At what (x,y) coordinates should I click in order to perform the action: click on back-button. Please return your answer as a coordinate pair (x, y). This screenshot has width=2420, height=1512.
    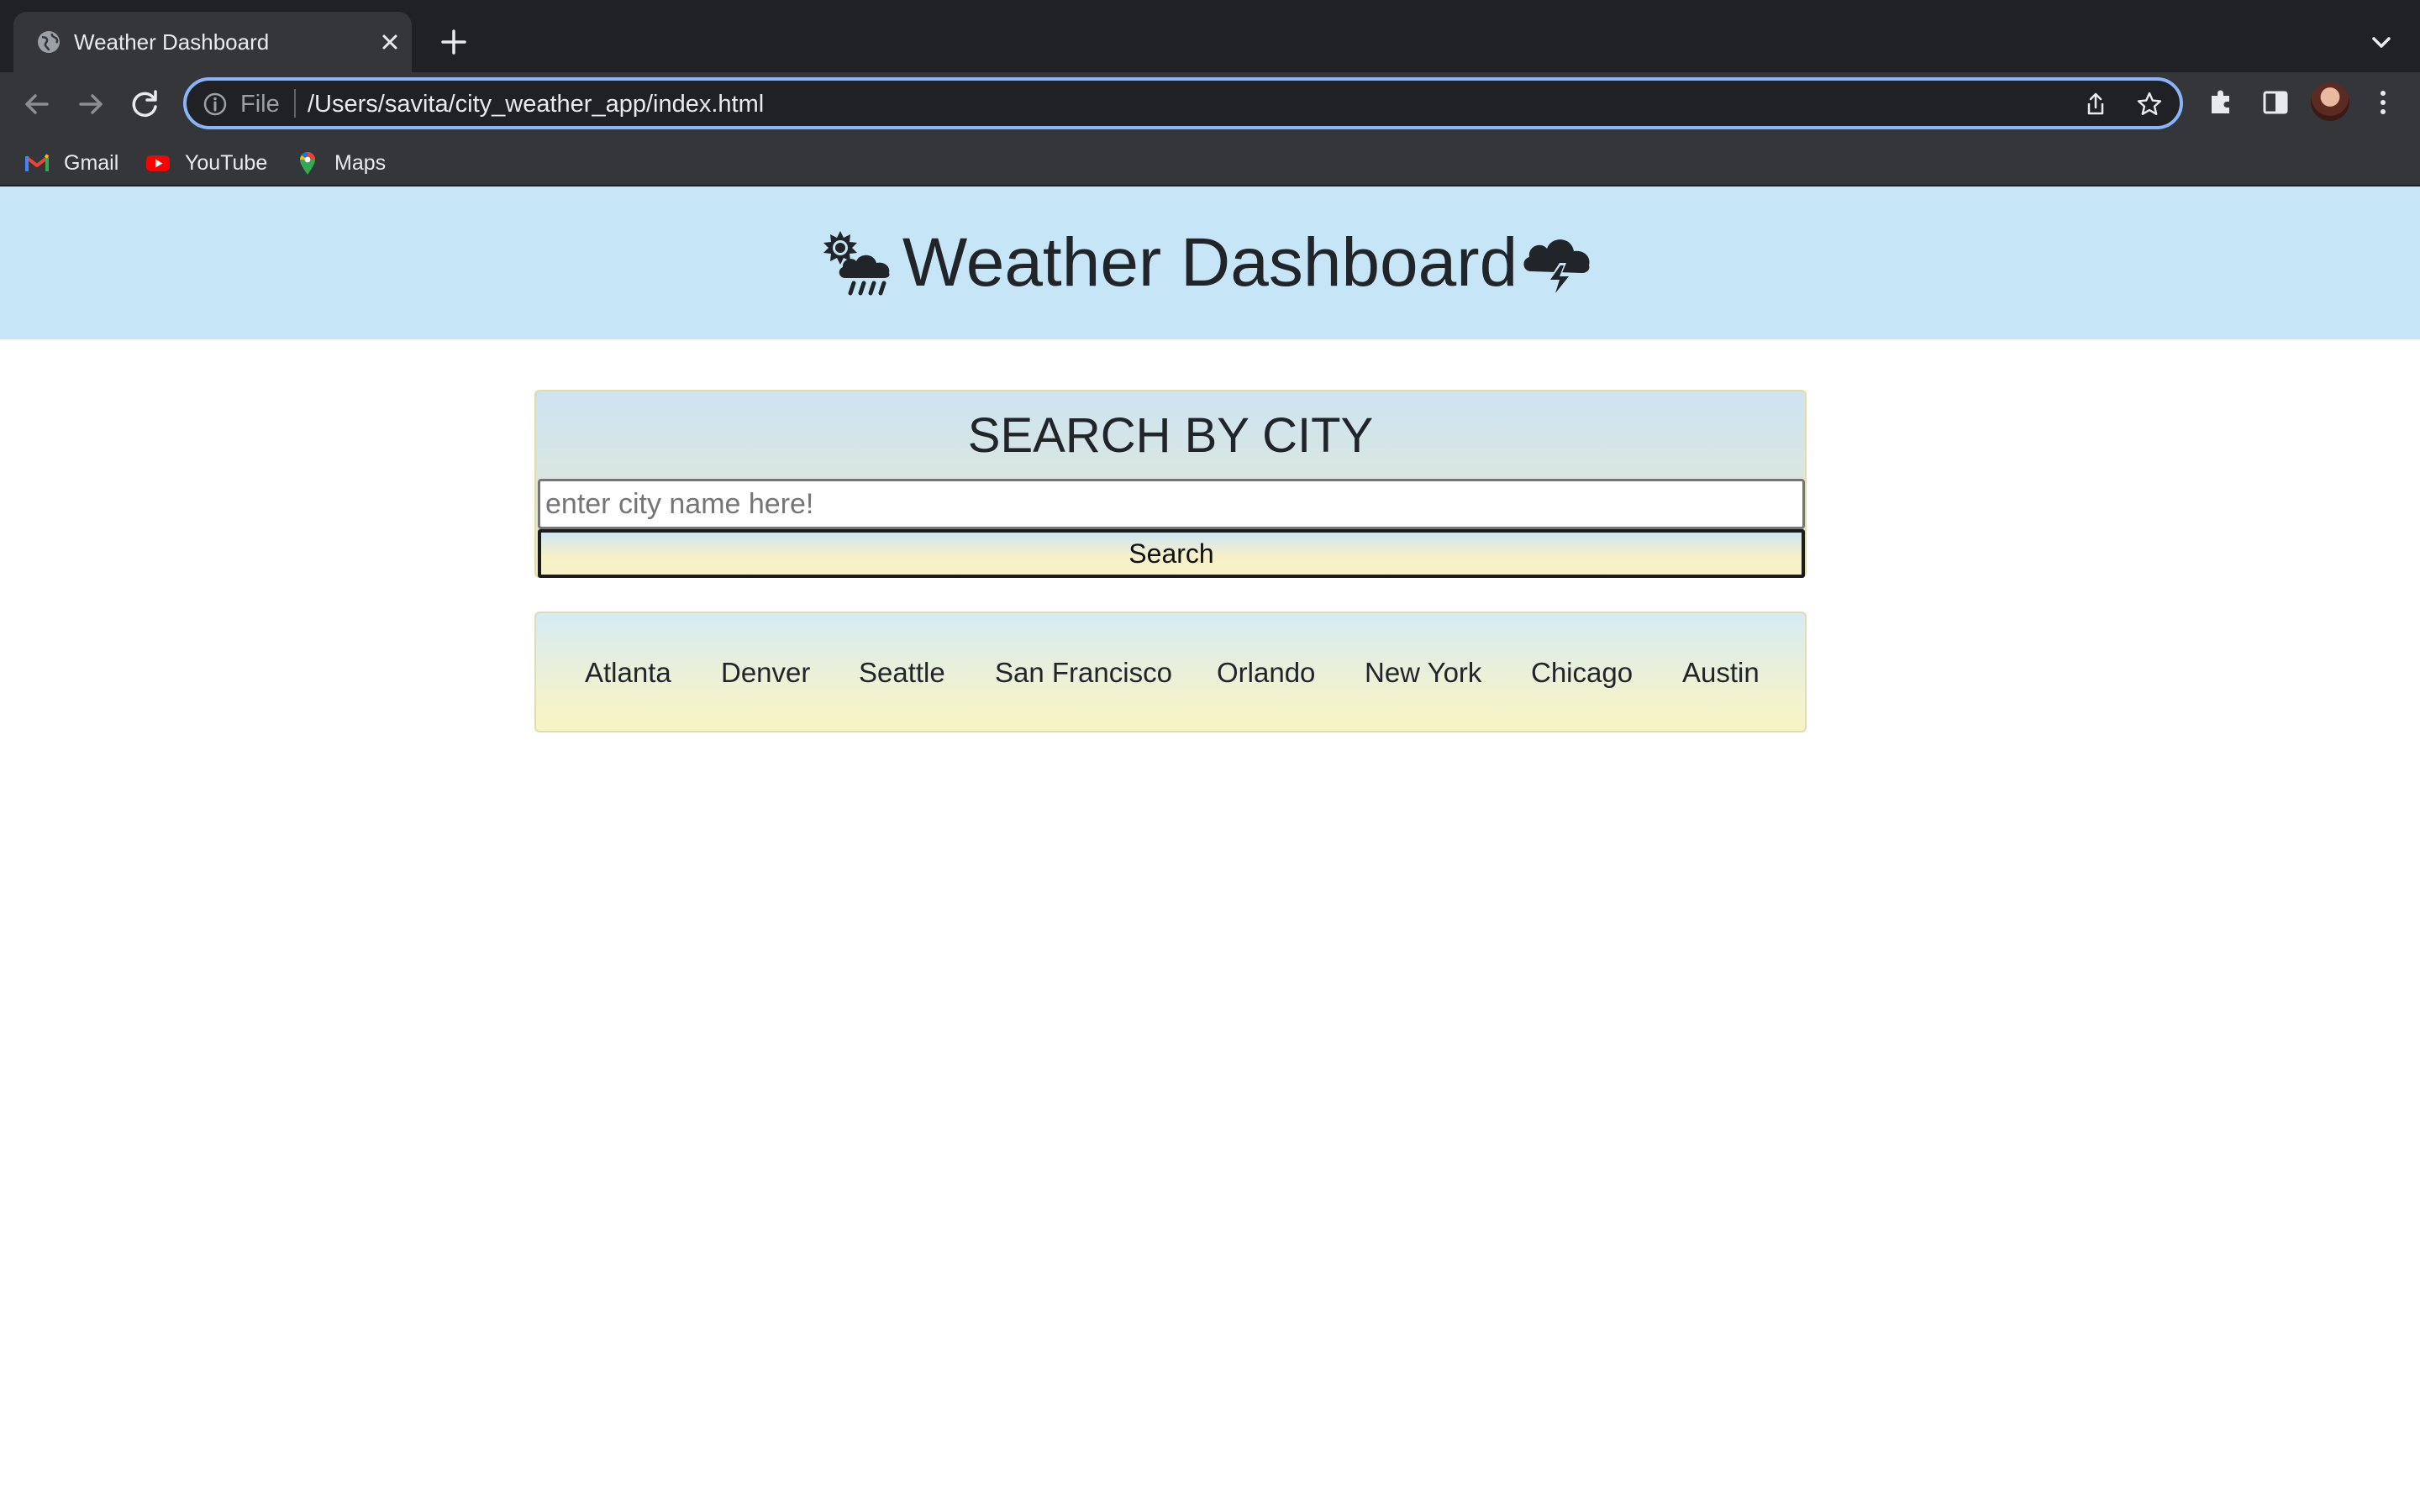
    Looking at the image, I should click on (37, 104).